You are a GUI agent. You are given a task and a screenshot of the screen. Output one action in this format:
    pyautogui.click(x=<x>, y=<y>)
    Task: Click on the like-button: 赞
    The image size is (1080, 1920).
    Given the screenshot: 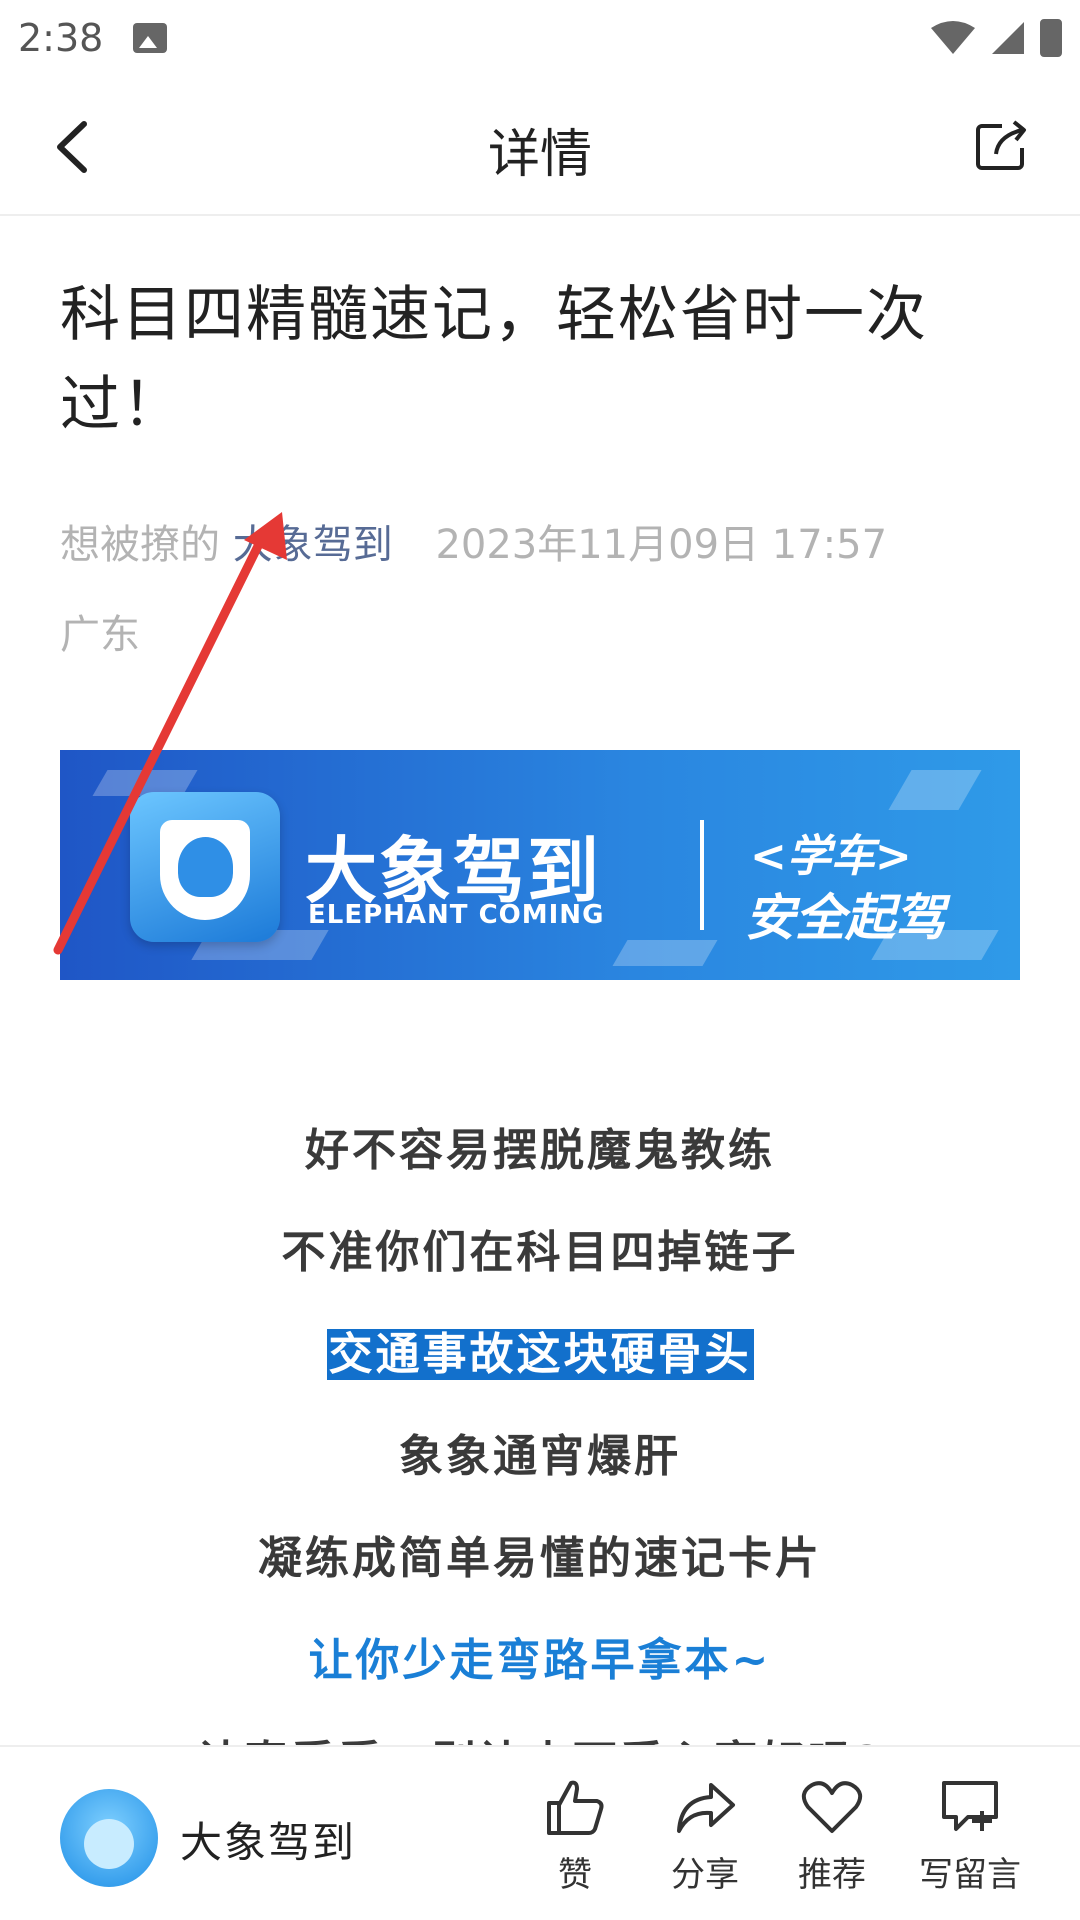 What is the action you would take?
    pyautogui.click(x=575, y=1836)
    